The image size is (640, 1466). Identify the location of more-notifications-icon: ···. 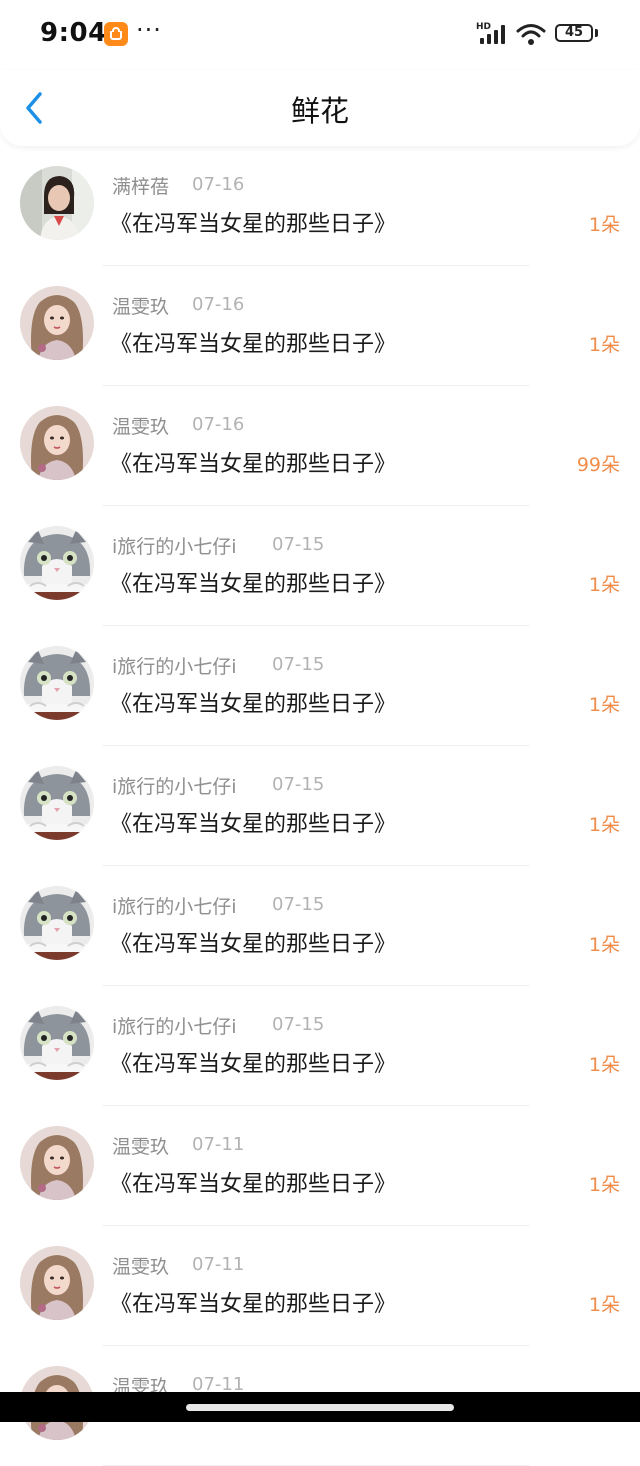
(149, 30).